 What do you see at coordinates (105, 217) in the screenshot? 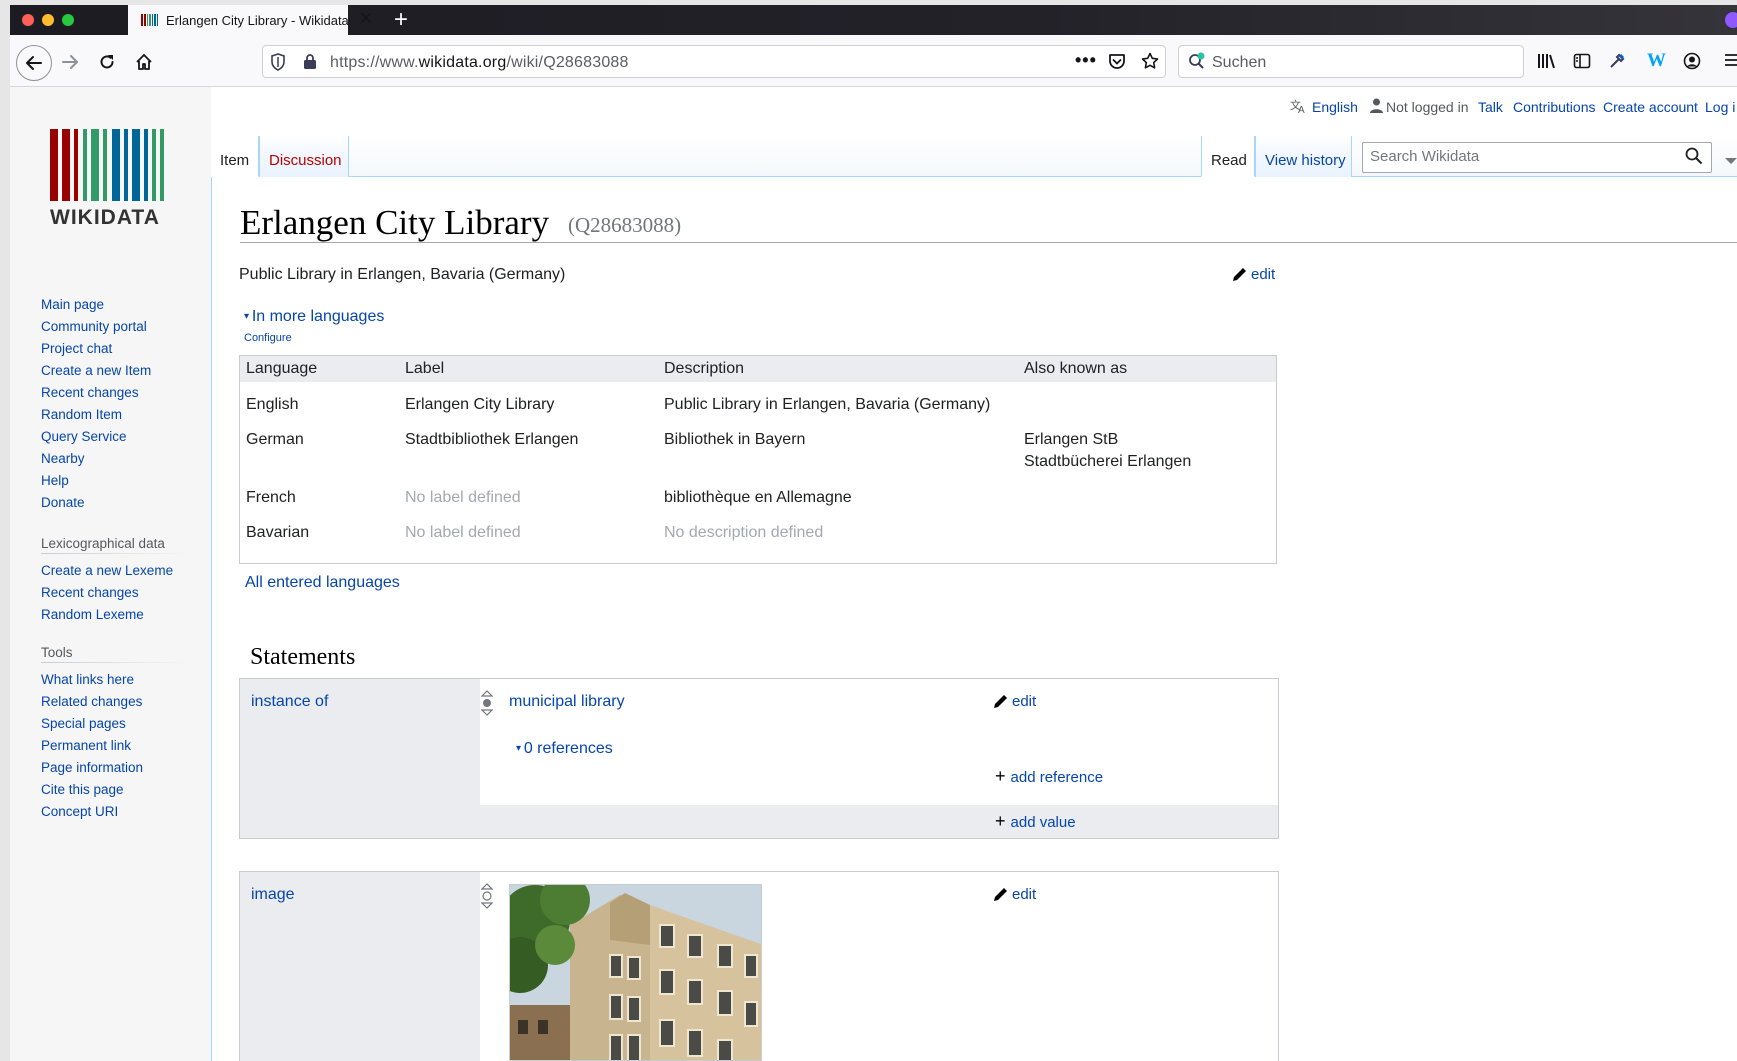
I see `wikidata-wordmark: WIKIDATA` at bounding box center [105, 217].